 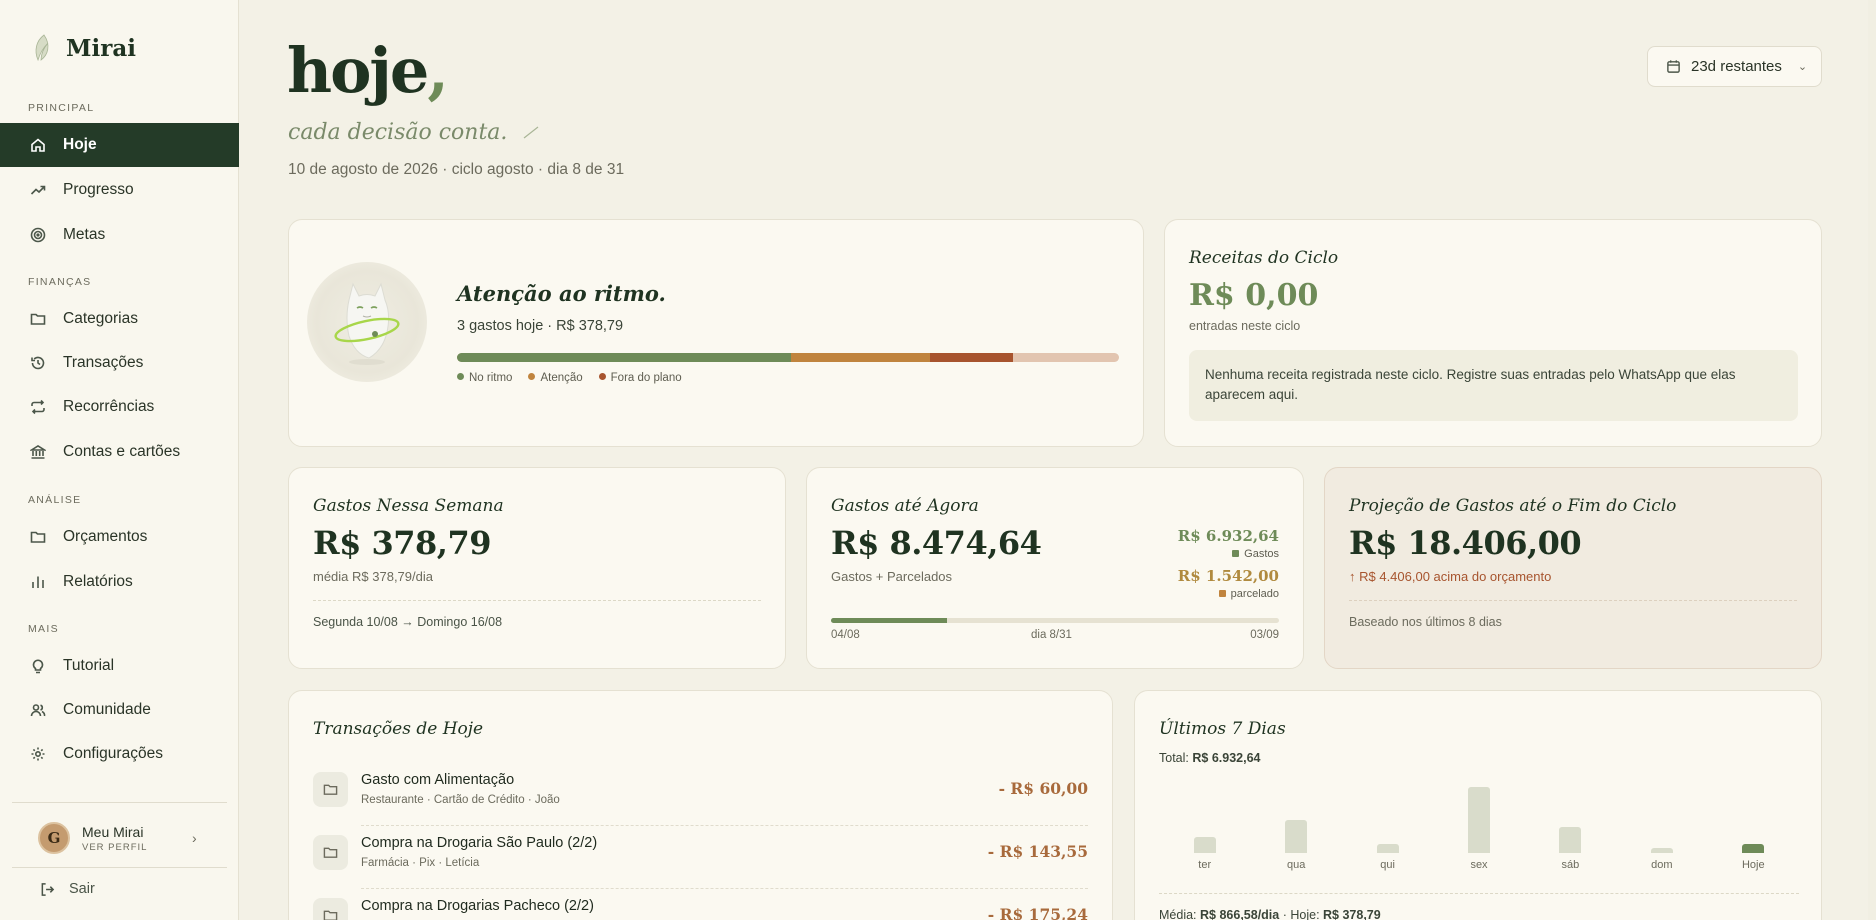 What do you see at coordinates (555, 378) in the screenshot?
I see `legend-item: Atenção` at bounding box center [555, 378].